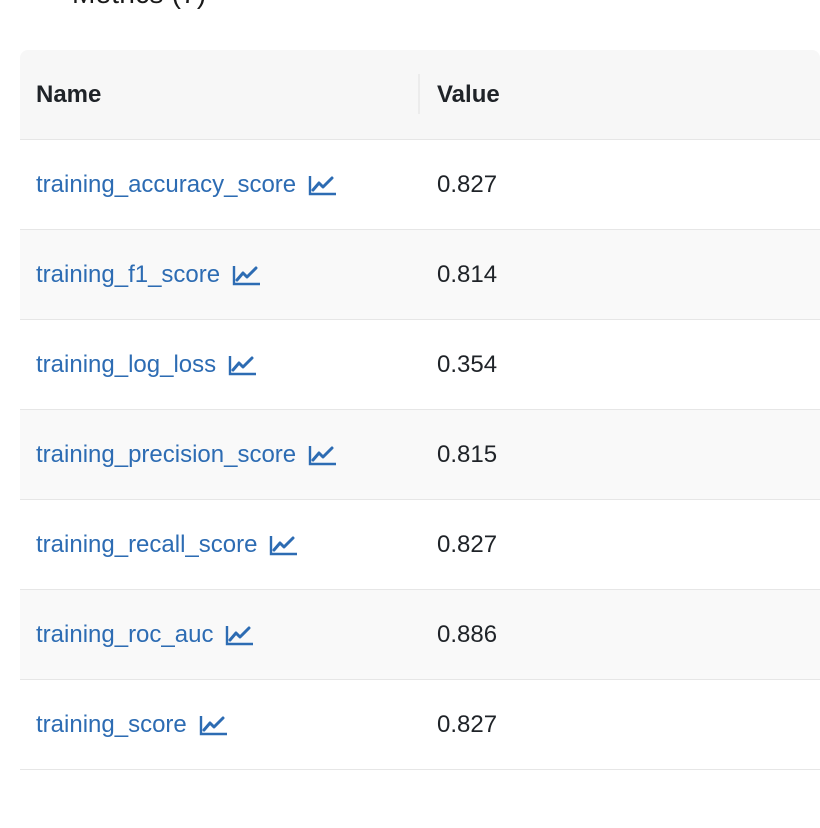  I want to click on metric-name-cell: training_f1_score, so click(149, 275).